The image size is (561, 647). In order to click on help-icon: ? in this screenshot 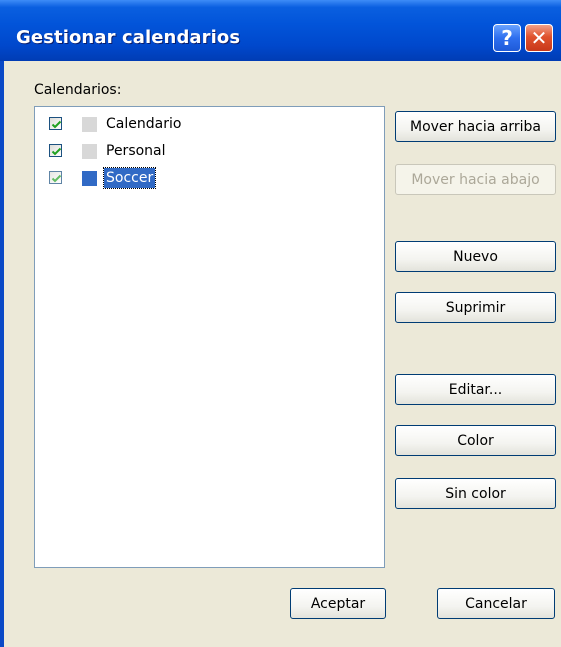, I will do `click(507, 38)`.